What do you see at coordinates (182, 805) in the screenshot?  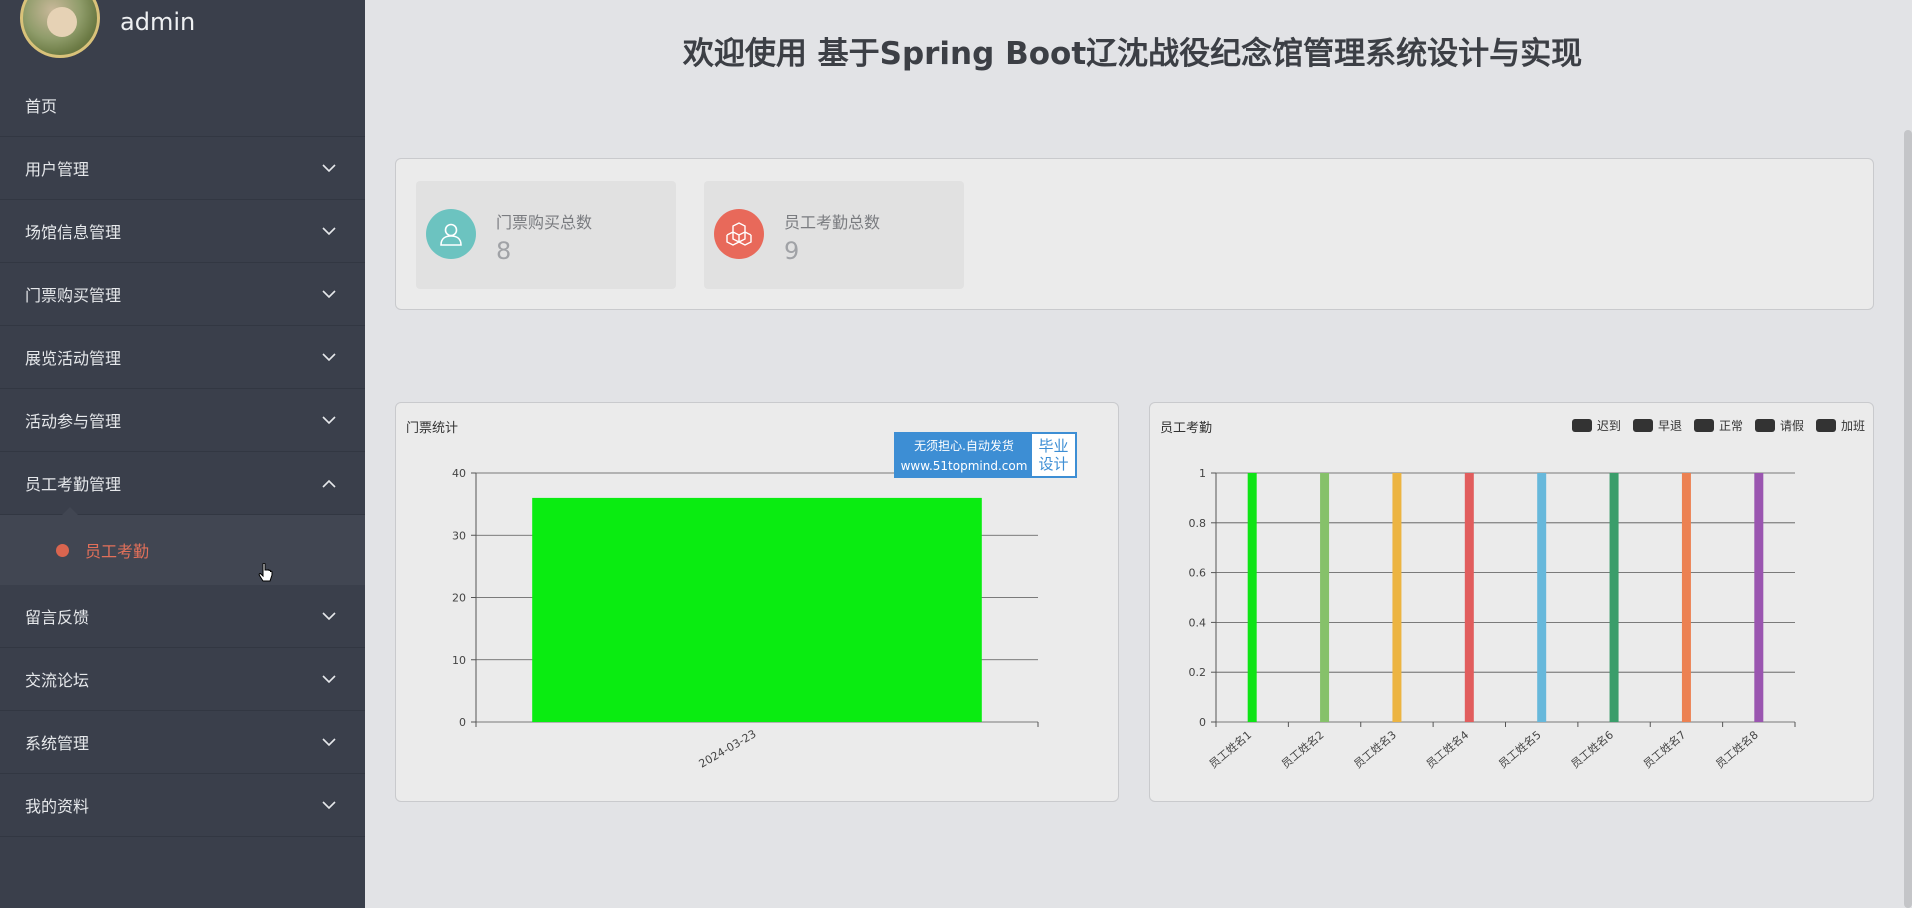 I see `sidebar-item-my-profile: 我的资料` at bounding box center [182, 805].